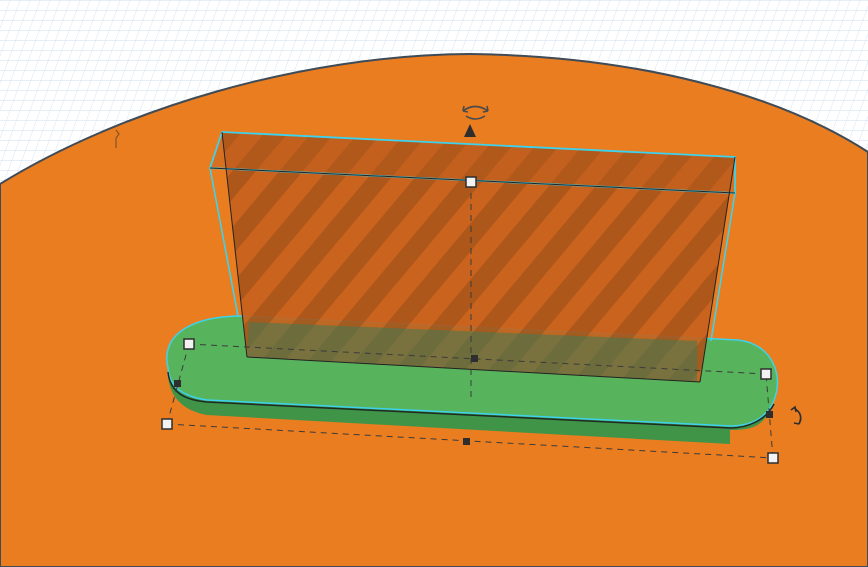  I want to click on side-handle-left, so click(177, 383).